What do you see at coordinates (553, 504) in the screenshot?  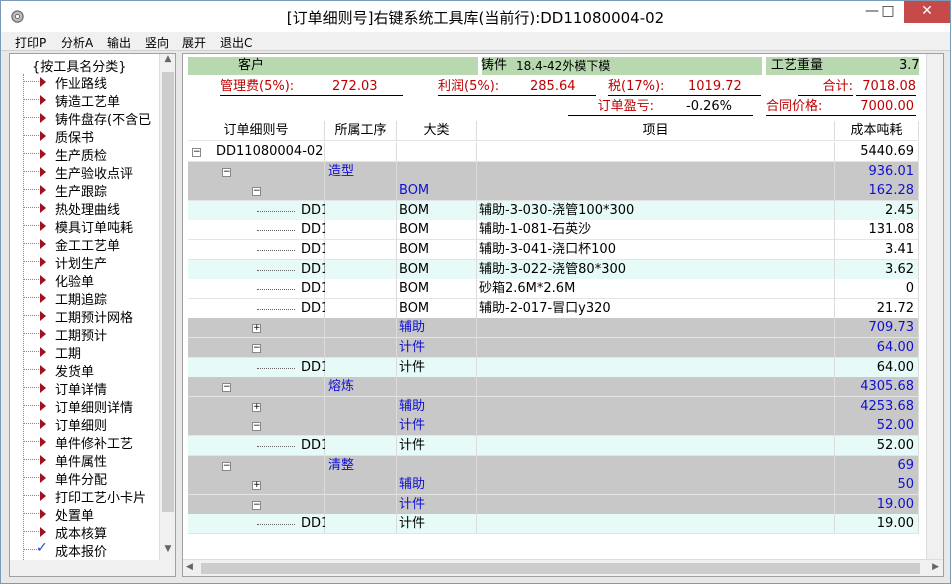 I see `table-row: 计件 19.00 −` at bounding box center [553, 504].